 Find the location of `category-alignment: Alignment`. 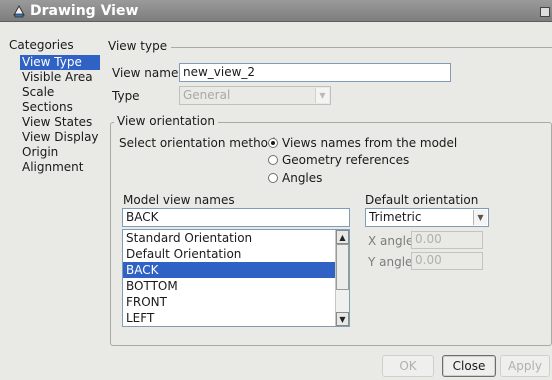

category-alignment: Alignment is located at coordinates (60, 167).